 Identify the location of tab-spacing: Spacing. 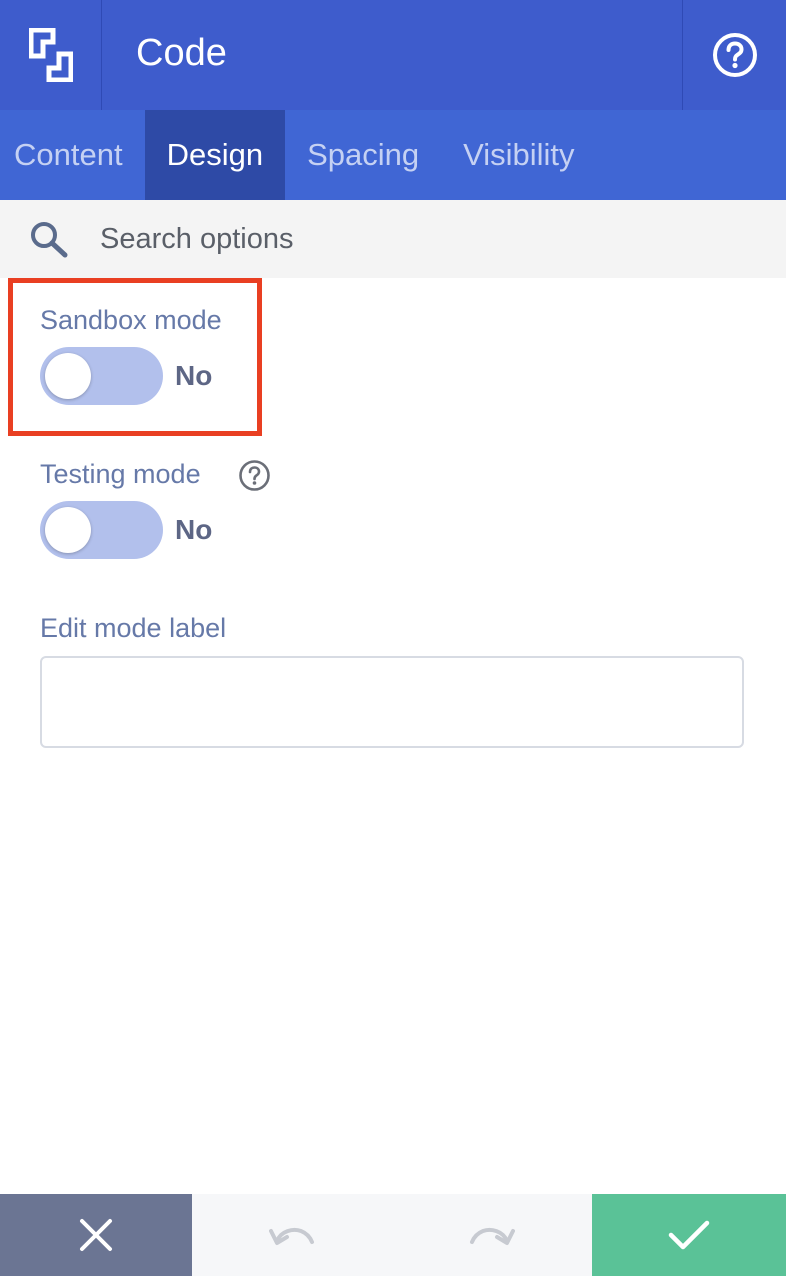
(363, 155).